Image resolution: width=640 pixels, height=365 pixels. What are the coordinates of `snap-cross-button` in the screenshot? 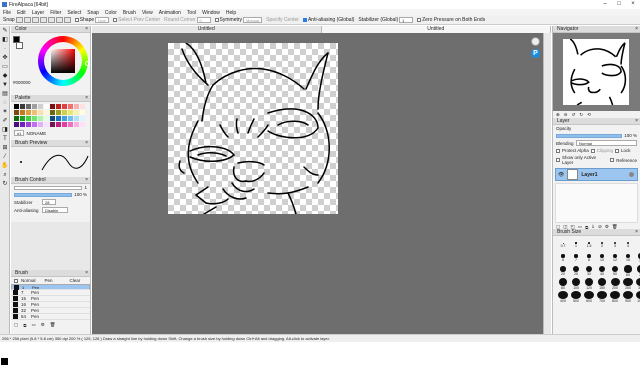 It's located at (35, 20).